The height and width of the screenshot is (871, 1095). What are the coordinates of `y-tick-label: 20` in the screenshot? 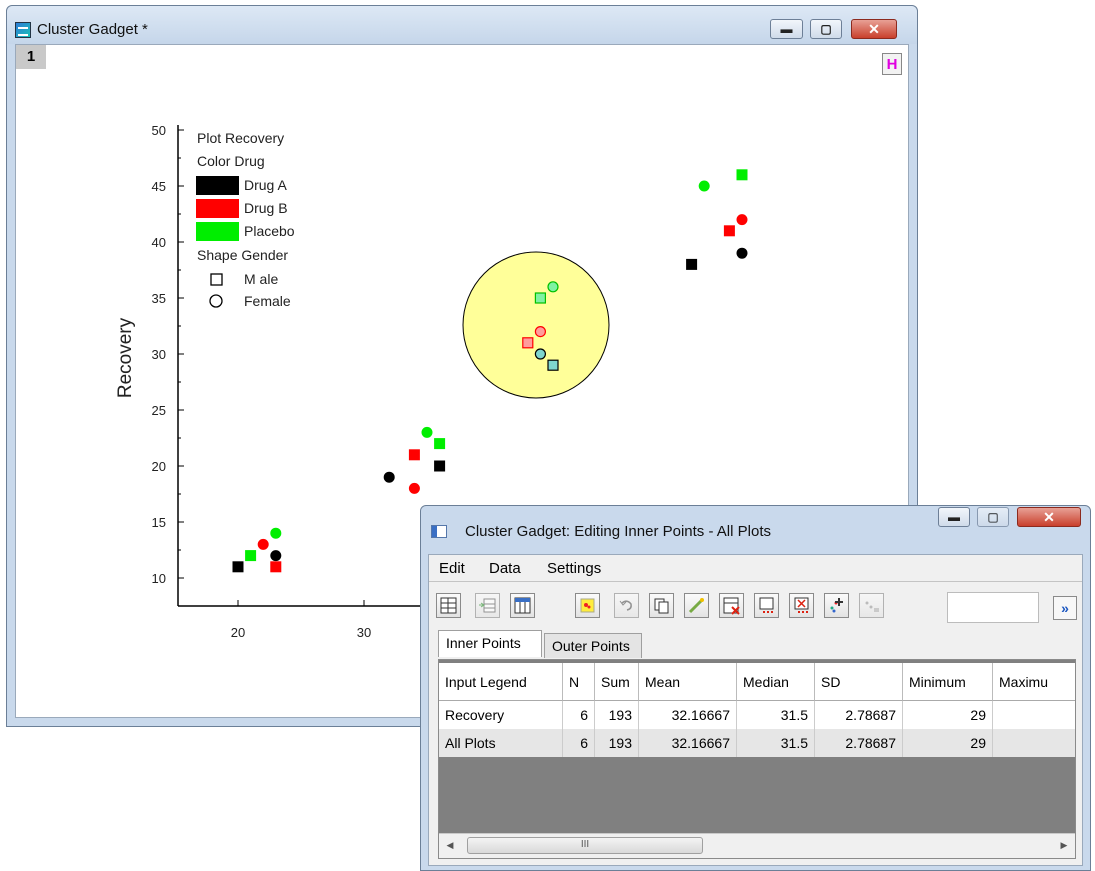 It's located at (159, 466).